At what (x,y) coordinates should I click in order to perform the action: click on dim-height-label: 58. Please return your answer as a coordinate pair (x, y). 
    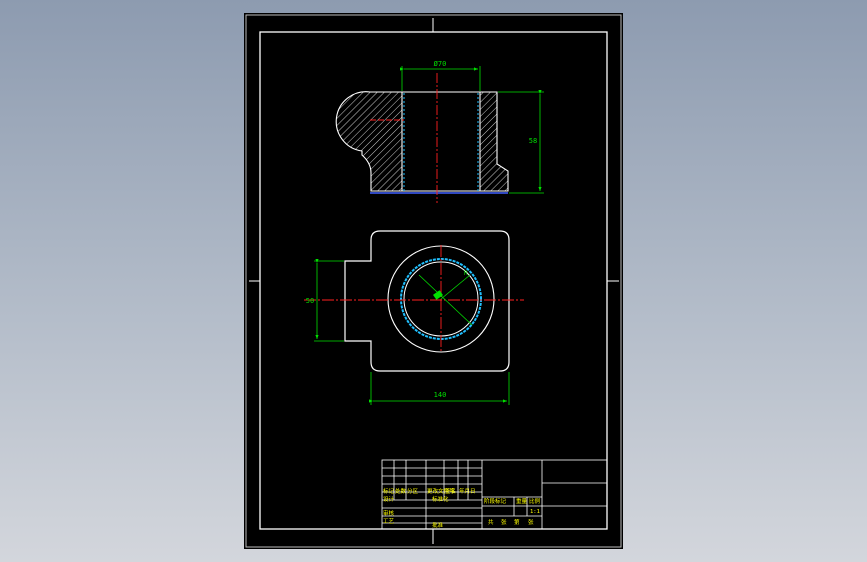
    Looking at the image, I should click on (533, 141).